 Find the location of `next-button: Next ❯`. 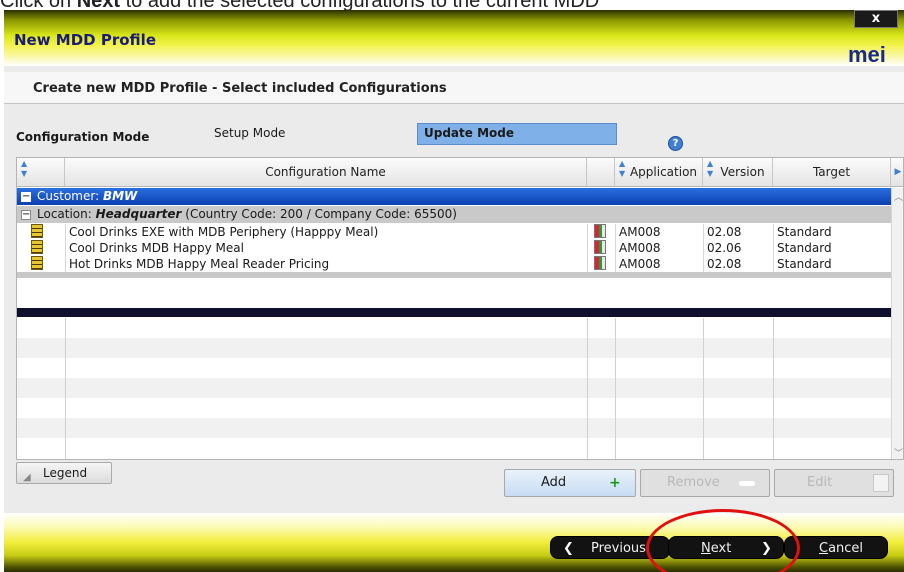

next-button: Next ❯ is located at coordinates (726, 547).